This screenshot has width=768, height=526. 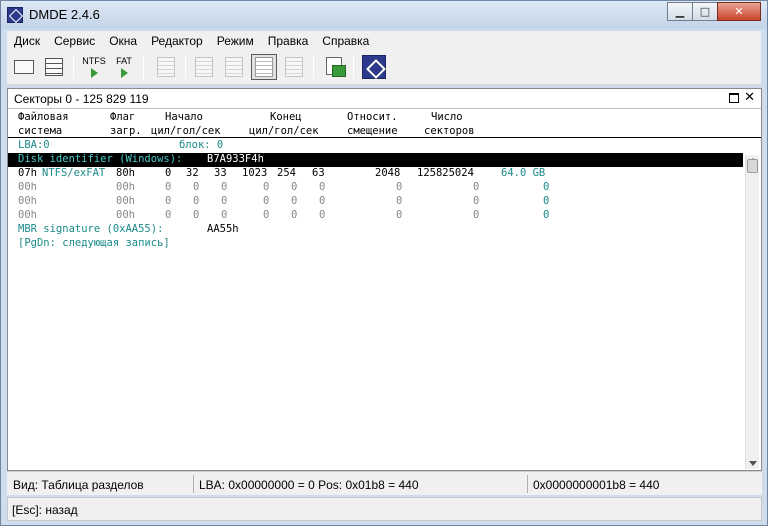 What do you see at coordinates (43, 117) in the screenshot?
I see `col-fs-line1: Файловая` at bounding box center [43, 117].